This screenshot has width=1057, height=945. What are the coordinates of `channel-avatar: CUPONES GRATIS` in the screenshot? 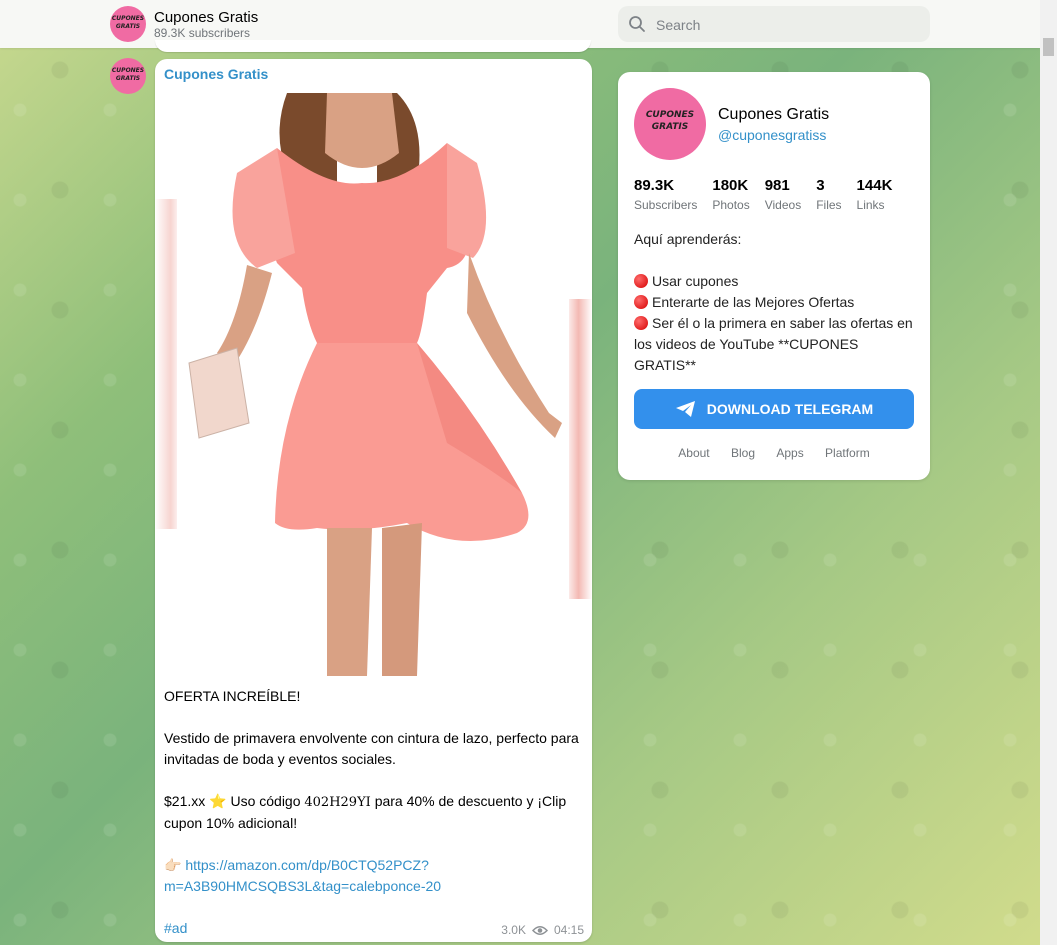 It's located at (128, 24).